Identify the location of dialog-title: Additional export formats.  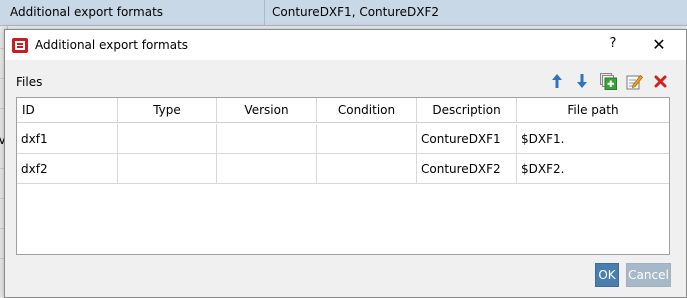
(112, 45).